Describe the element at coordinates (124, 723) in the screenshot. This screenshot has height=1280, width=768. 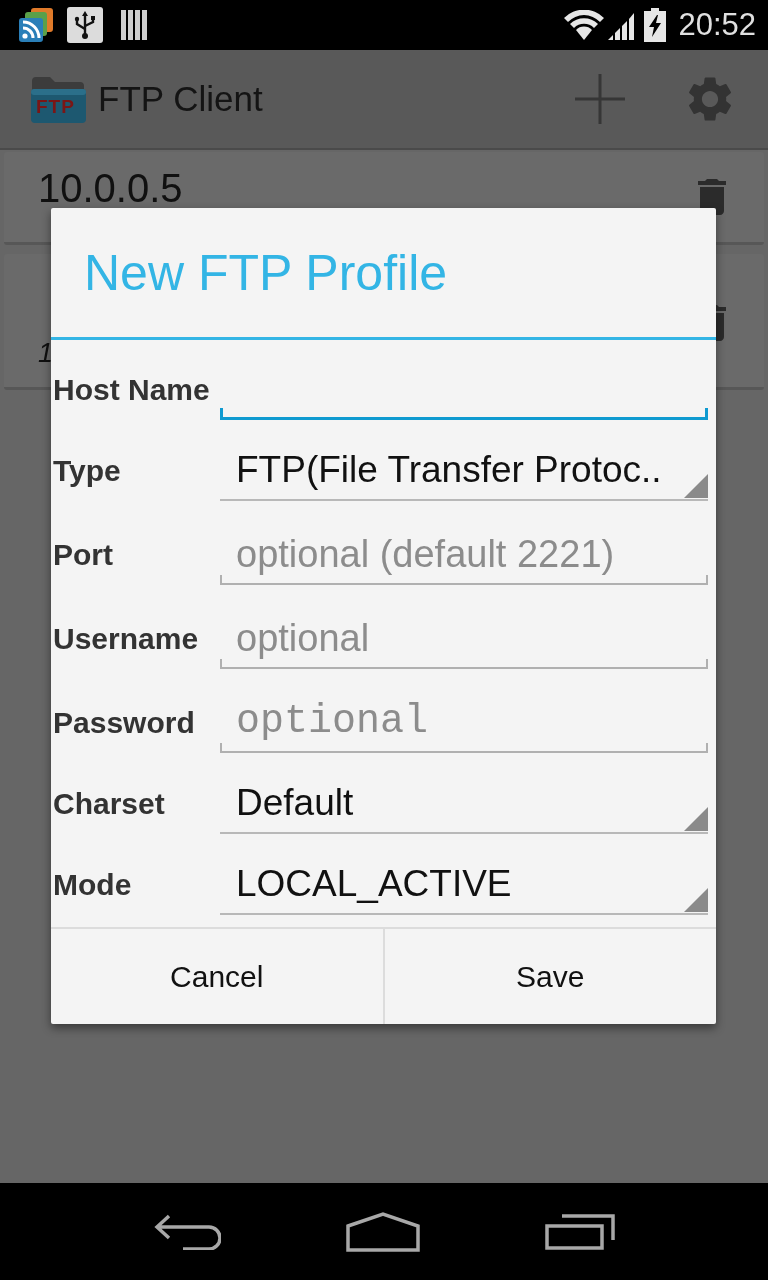
I see `field-label: Password` at that location.